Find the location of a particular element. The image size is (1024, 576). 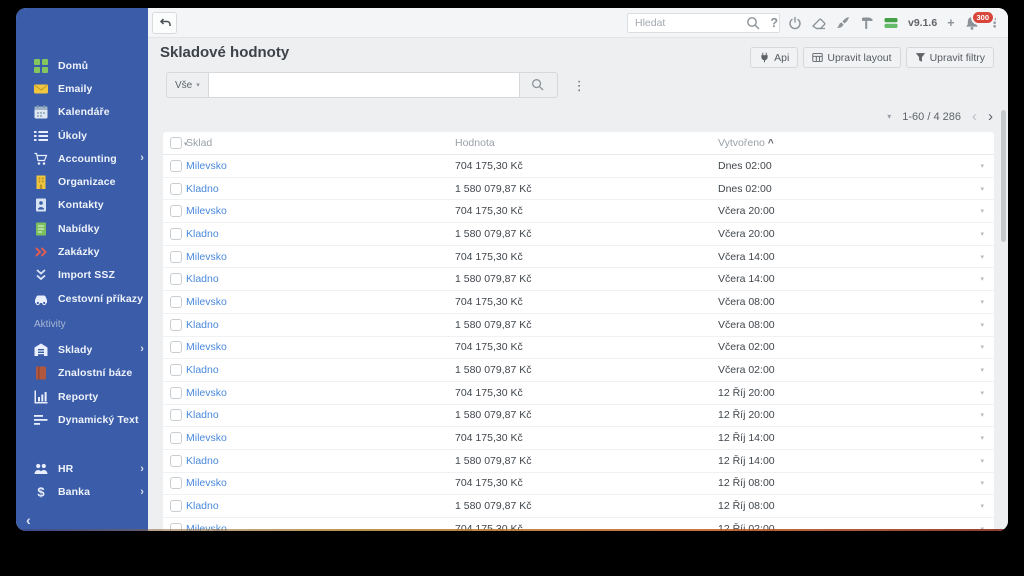

sidebar-item-znalostni-baze: Znalostní báze is located at coordinates (82, 373).